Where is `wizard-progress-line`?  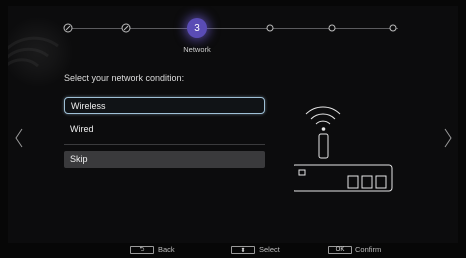
wizard-progress-line is located at coordinates (233, 28).